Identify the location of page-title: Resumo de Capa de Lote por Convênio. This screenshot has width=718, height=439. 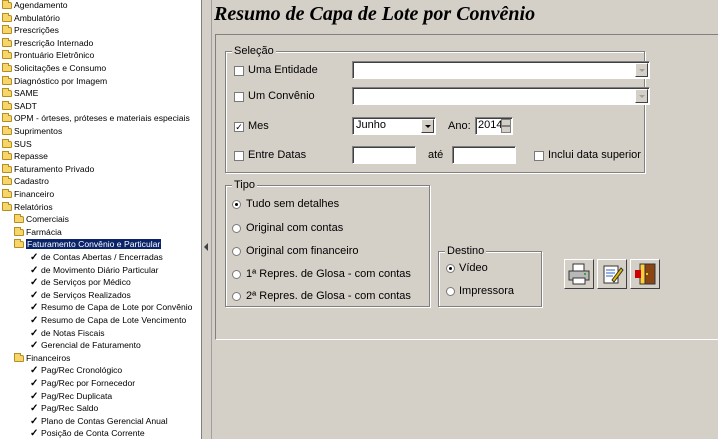
(375, 14).